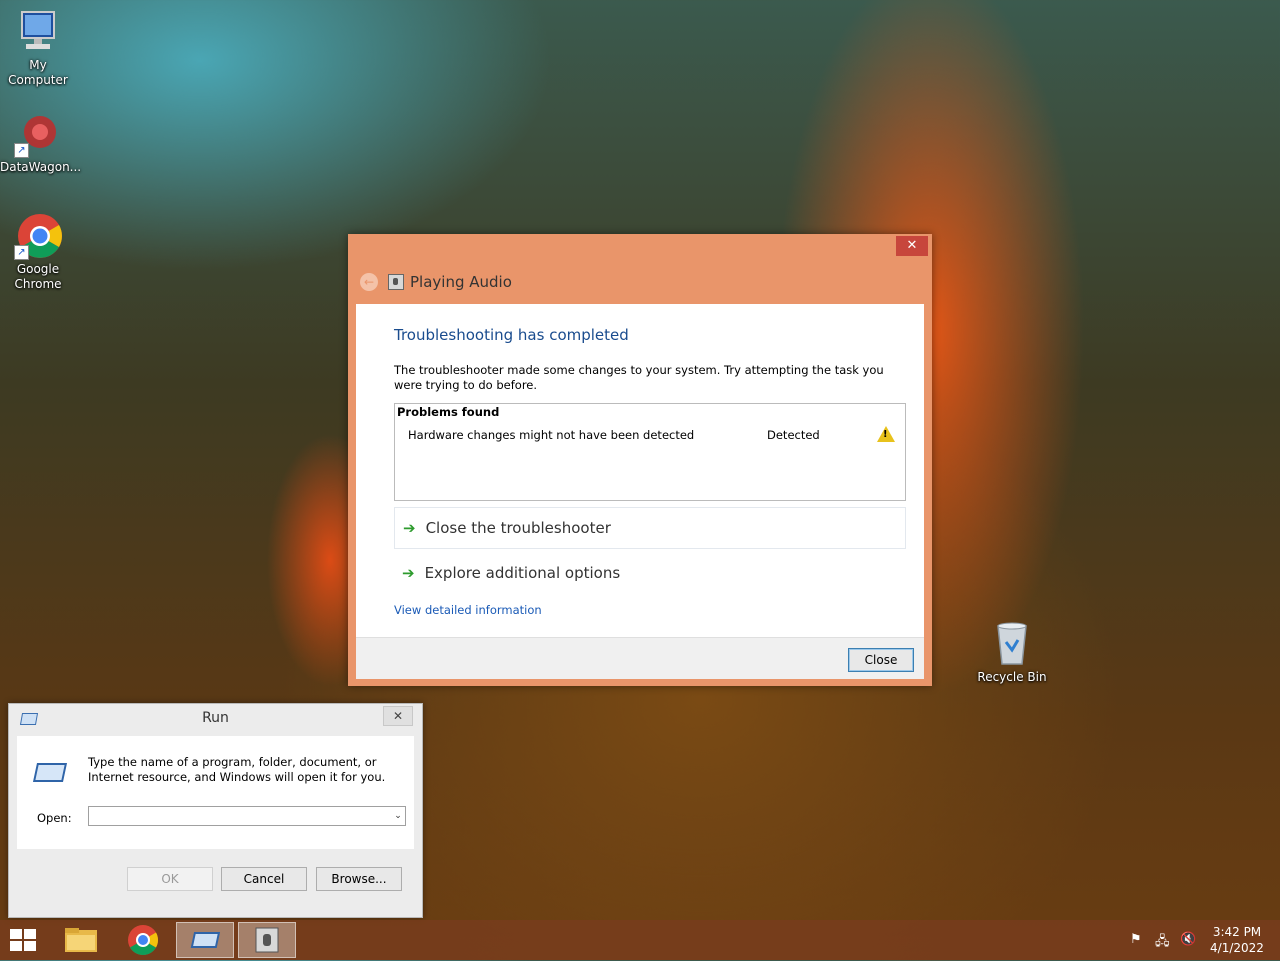  What do you see at coordinates (369, 282) in the screenshot?
I see `back-arrow-icon: ←` at bounding box center [369, 282].